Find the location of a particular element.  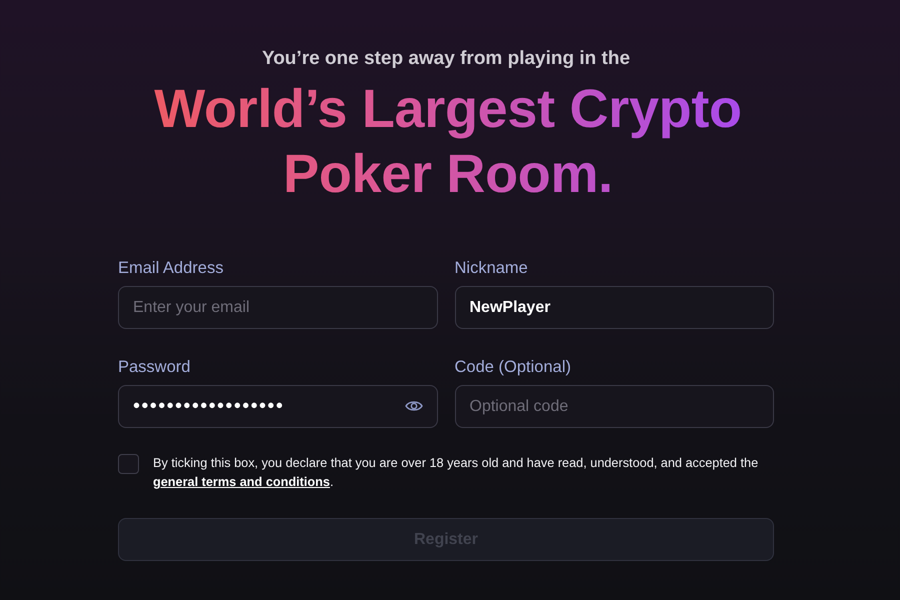

input-field: Enter your email is located at coordinates (278, 307).